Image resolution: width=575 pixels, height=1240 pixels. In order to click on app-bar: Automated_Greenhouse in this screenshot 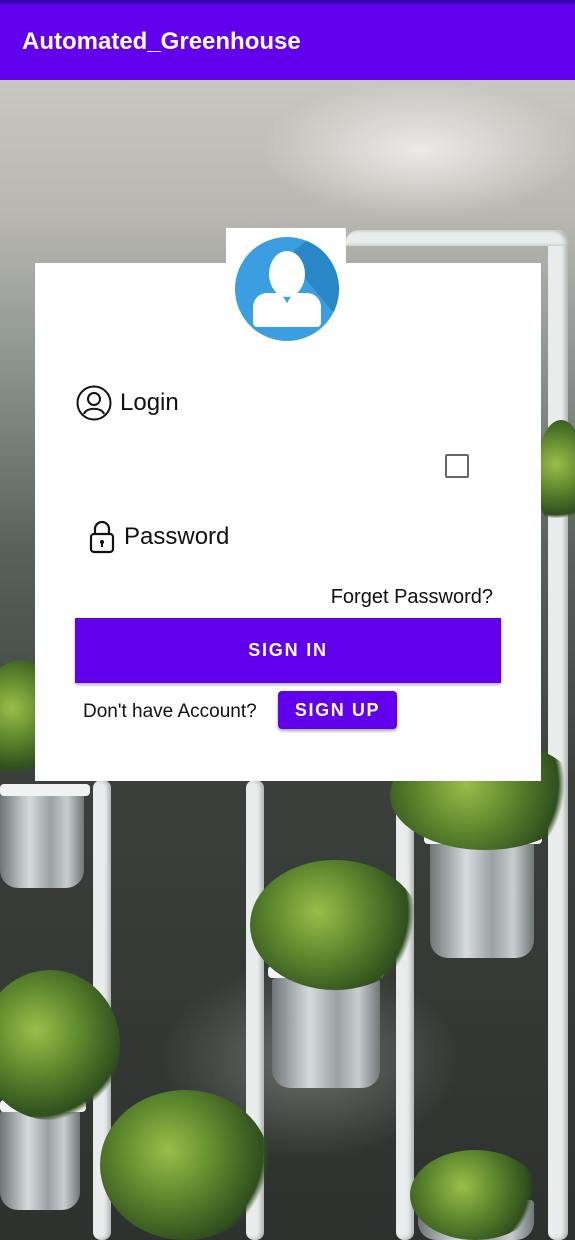, I will do `click(287, 40)`.